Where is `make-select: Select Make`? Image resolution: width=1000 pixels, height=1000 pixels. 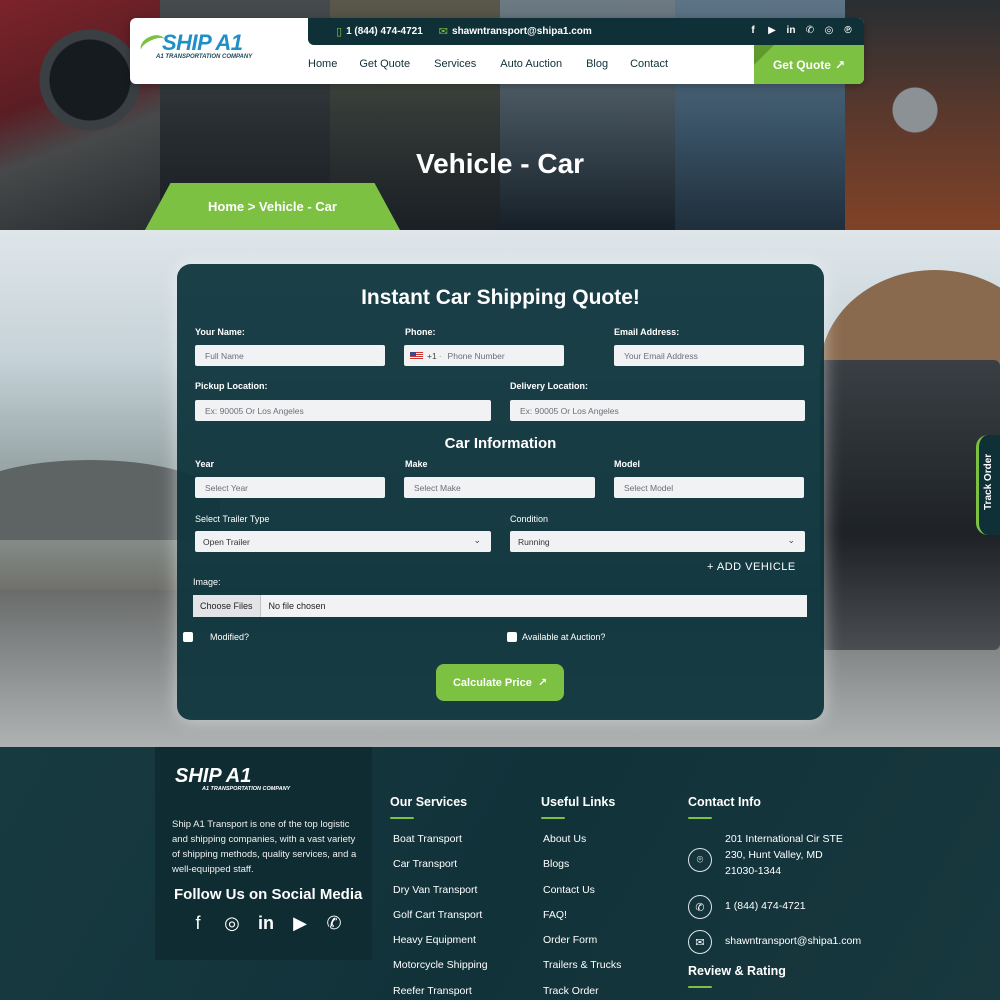 make-select: Select Make is located at coordinates (499, 487).